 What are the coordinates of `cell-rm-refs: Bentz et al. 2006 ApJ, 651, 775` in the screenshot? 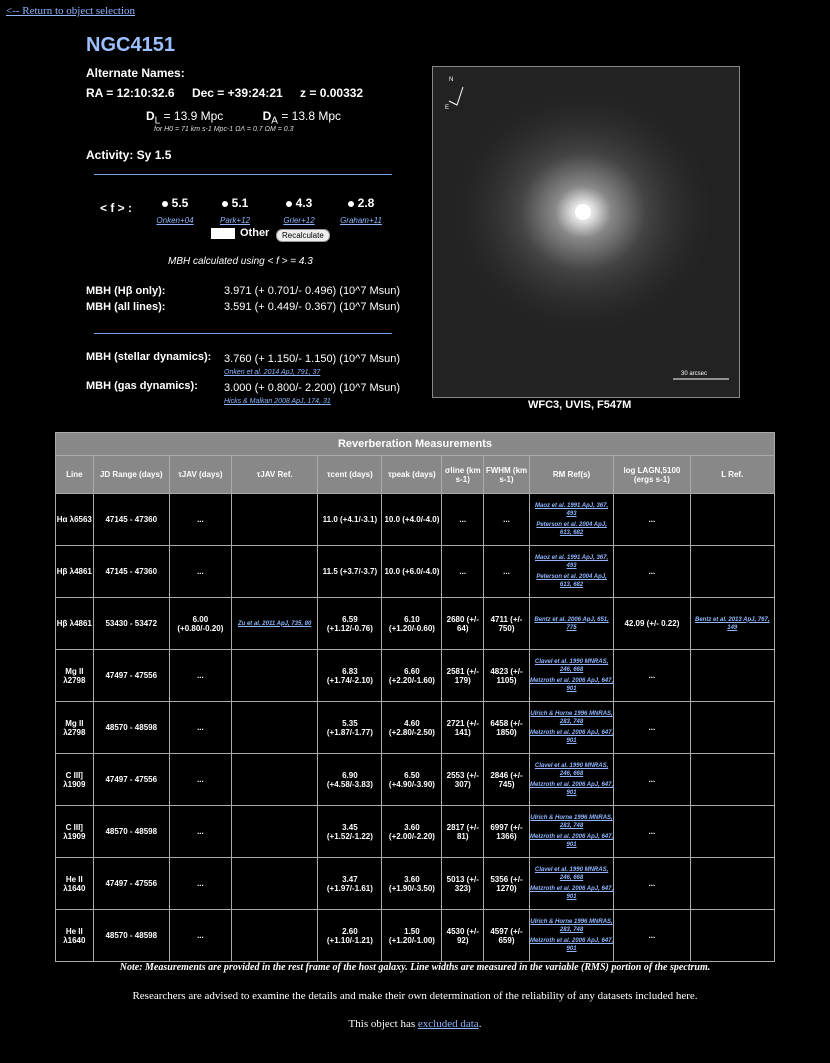 It's located at (571, 623).